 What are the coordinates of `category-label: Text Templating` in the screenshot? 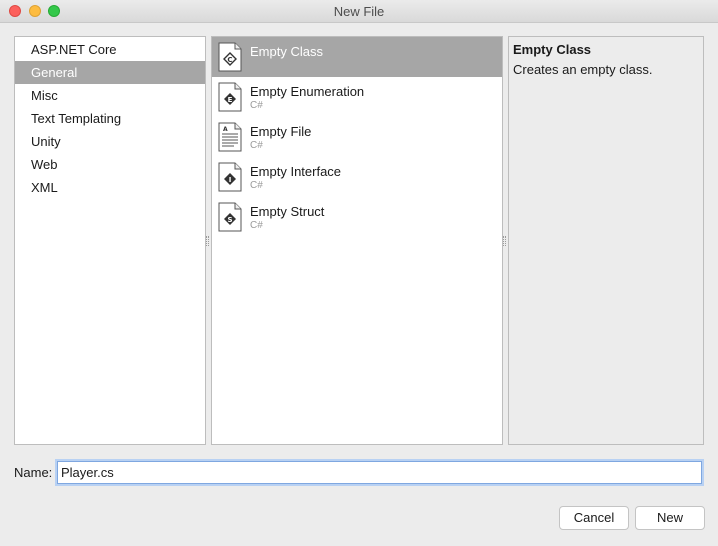 It's located at (76, 118).